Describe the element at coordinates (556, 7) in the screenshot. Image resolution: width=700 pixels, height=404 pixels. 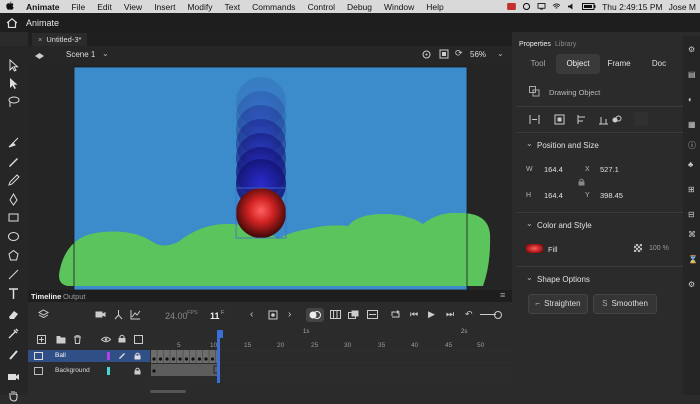
I see `wifi-icon` at that location.